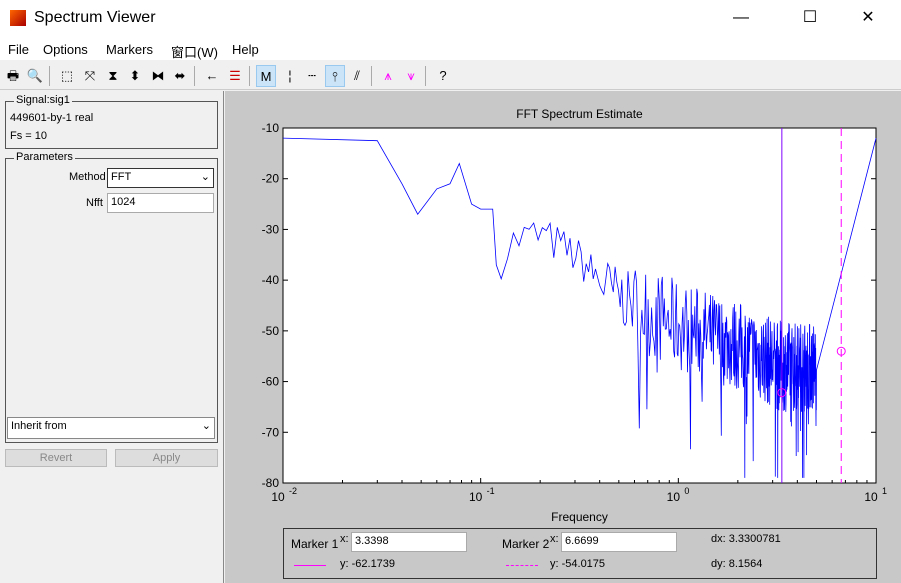 Image resolution: width=901 pixels, height=583 pixels. I want to click on vertical-markers-button: ¦, so click(290, 76).